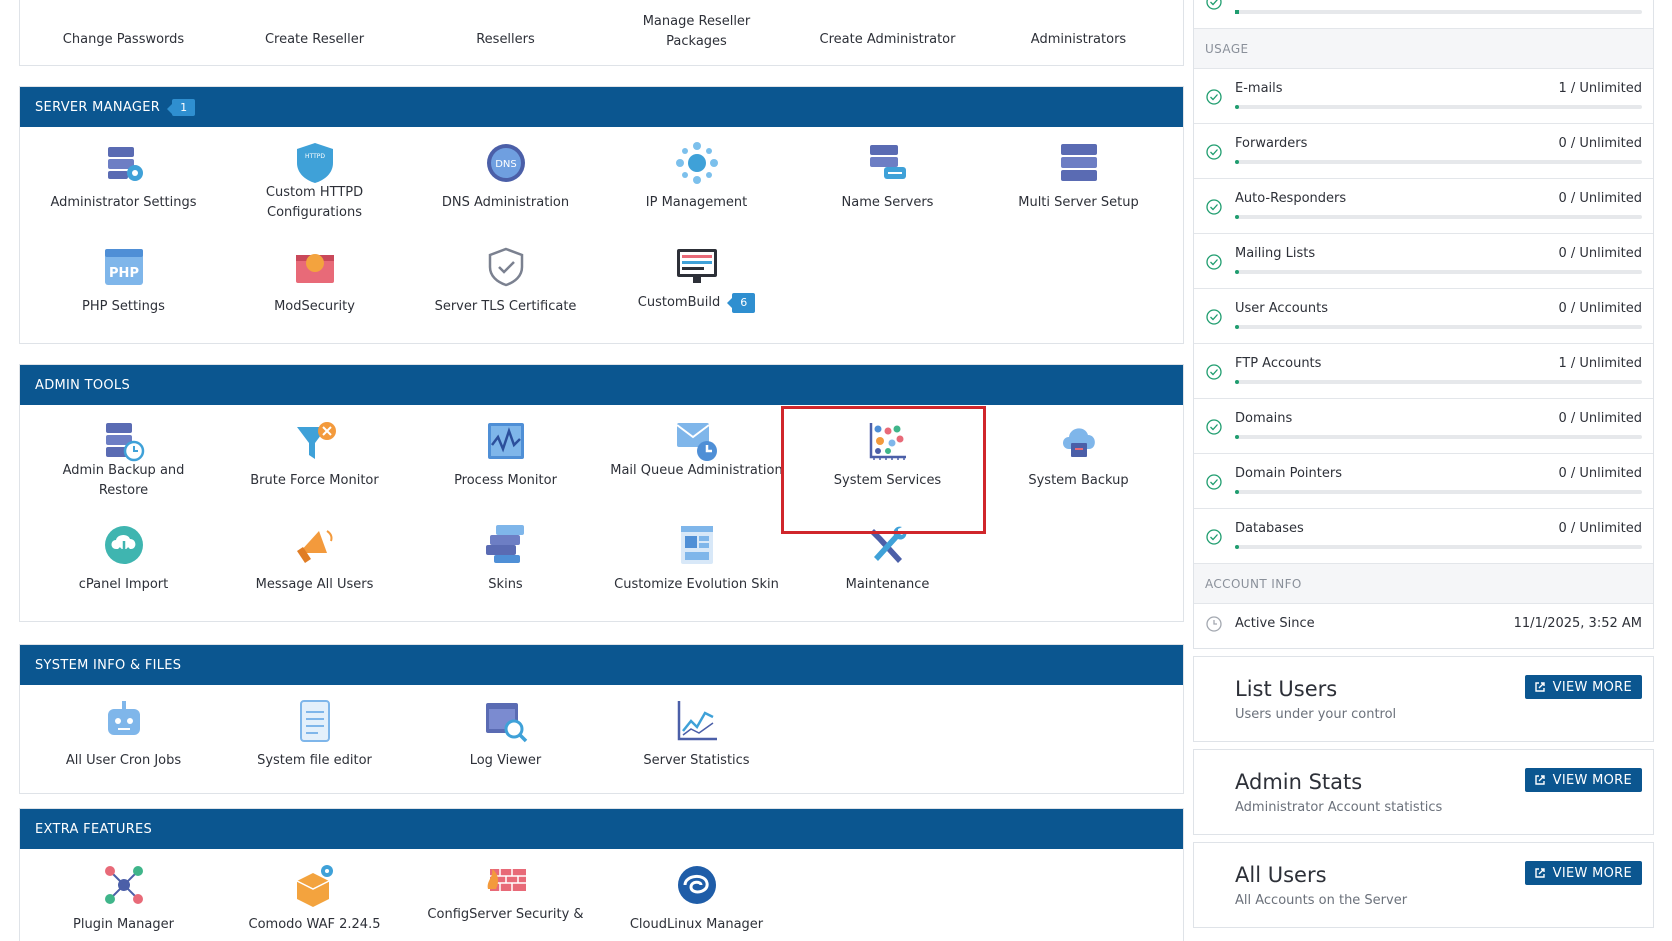 The width and height of the screenshot is (1672, 941). Describe the element at coordinates (1078, 179) in the screenshot. I see `tile-multi-server-setup: Multi Server Setup` at that location.